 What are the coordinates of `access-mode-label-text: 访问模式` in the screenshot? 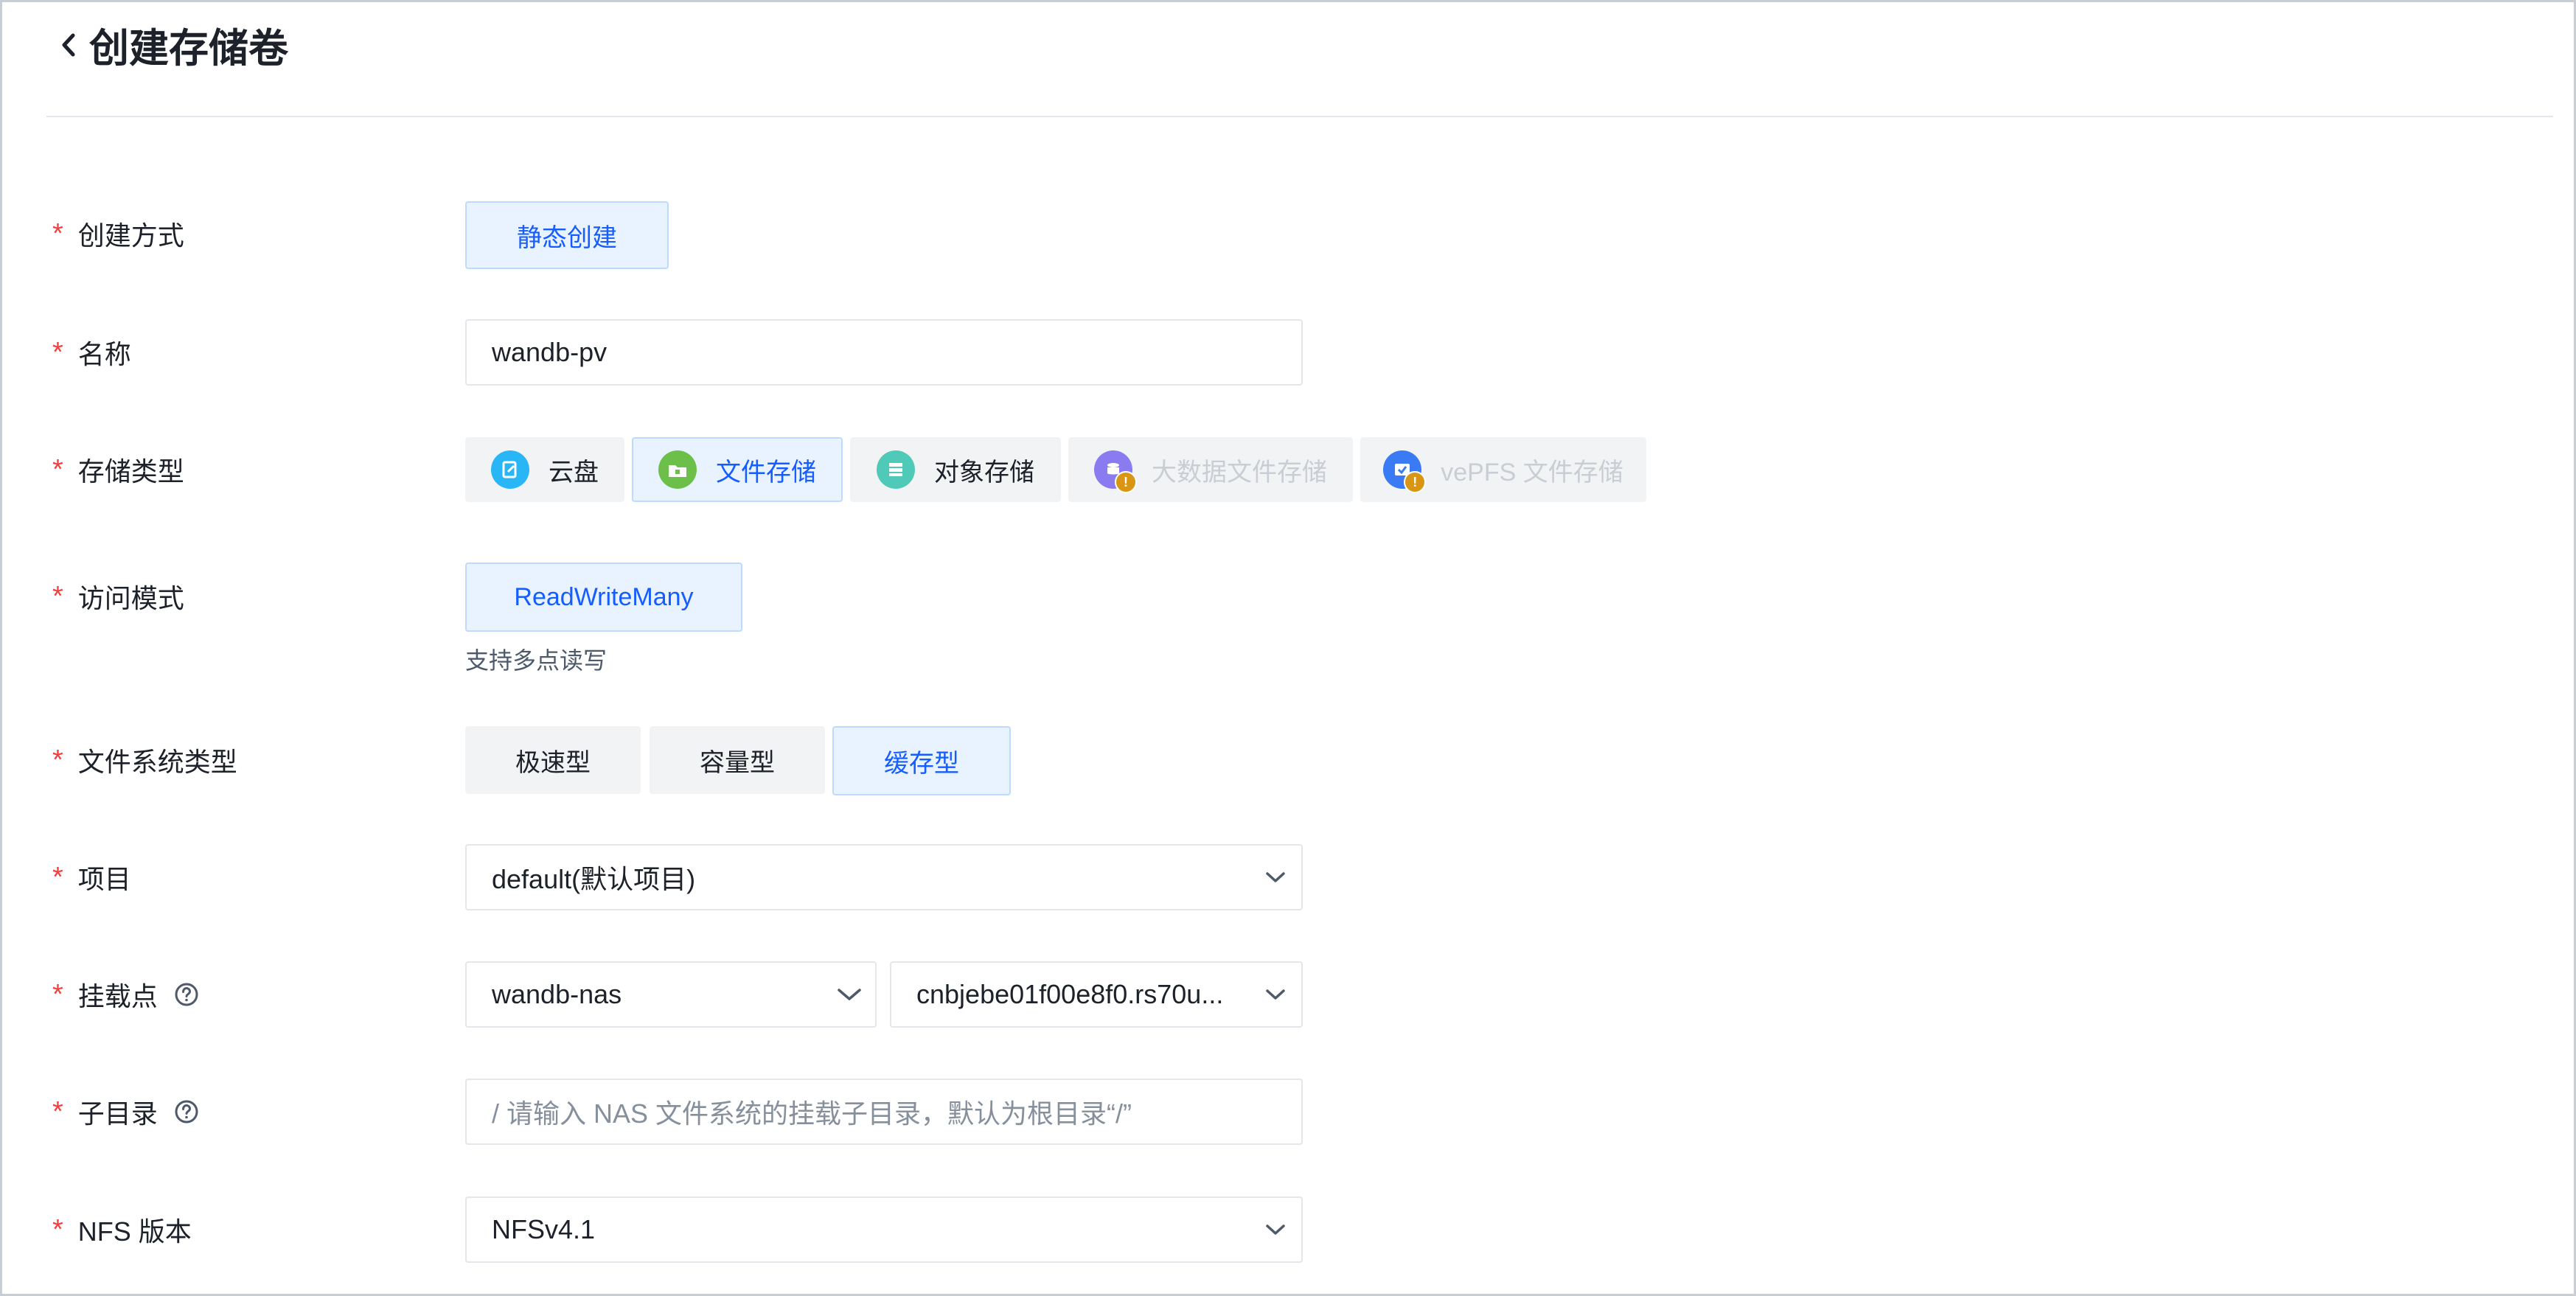 It's located at (130, 598).